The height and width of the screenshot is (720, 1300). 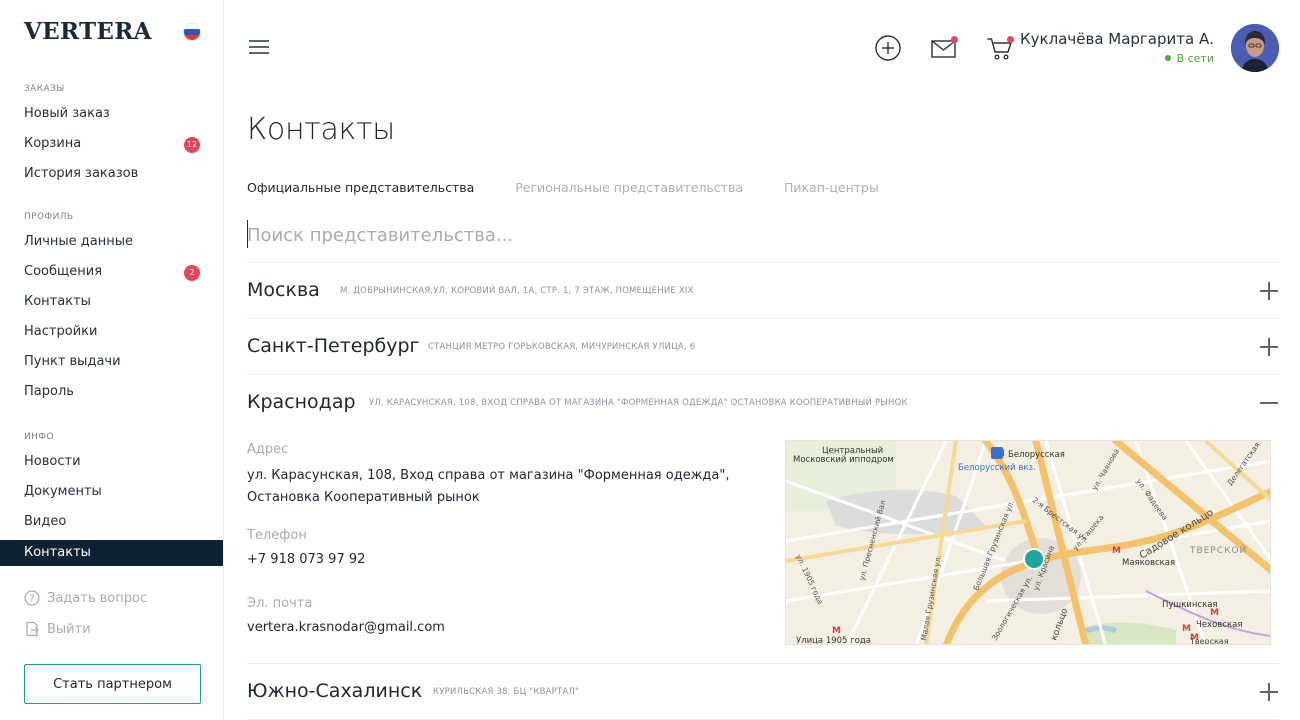 I want to click on phone-value: +7 918 073 97 92, so click(x=507, y=560).